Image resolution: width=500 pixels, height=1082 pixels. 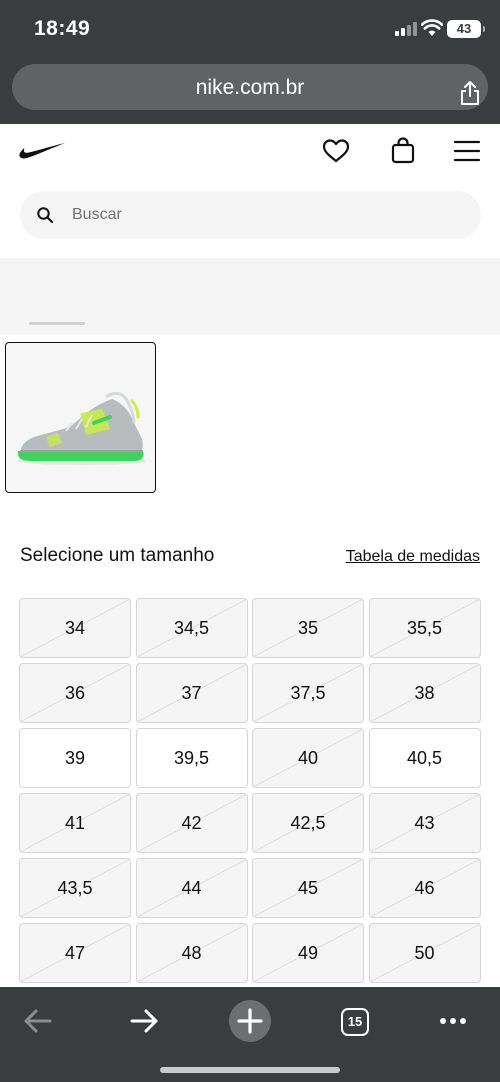 I want to click on tabs-button: 15, so click(x=355, y=1021).